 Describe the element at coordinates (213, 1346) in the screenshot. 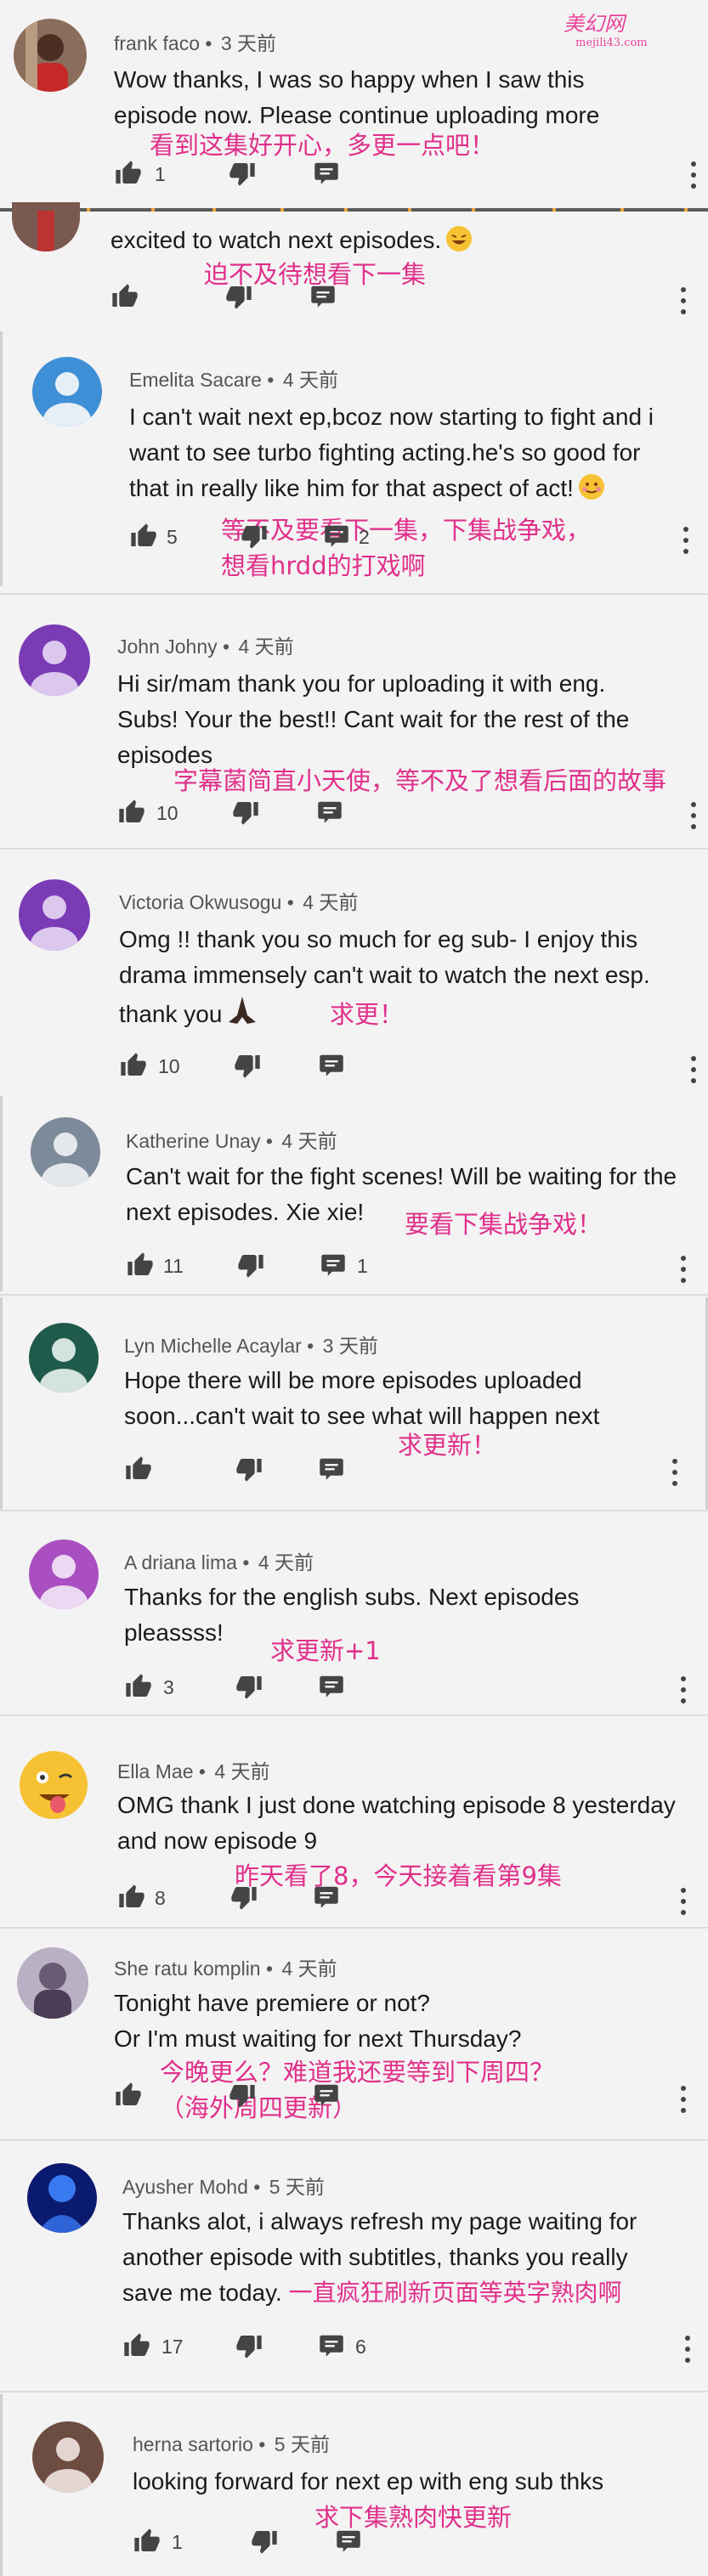

I see `author-name: Lyn Michelle Acaylar` at that location.